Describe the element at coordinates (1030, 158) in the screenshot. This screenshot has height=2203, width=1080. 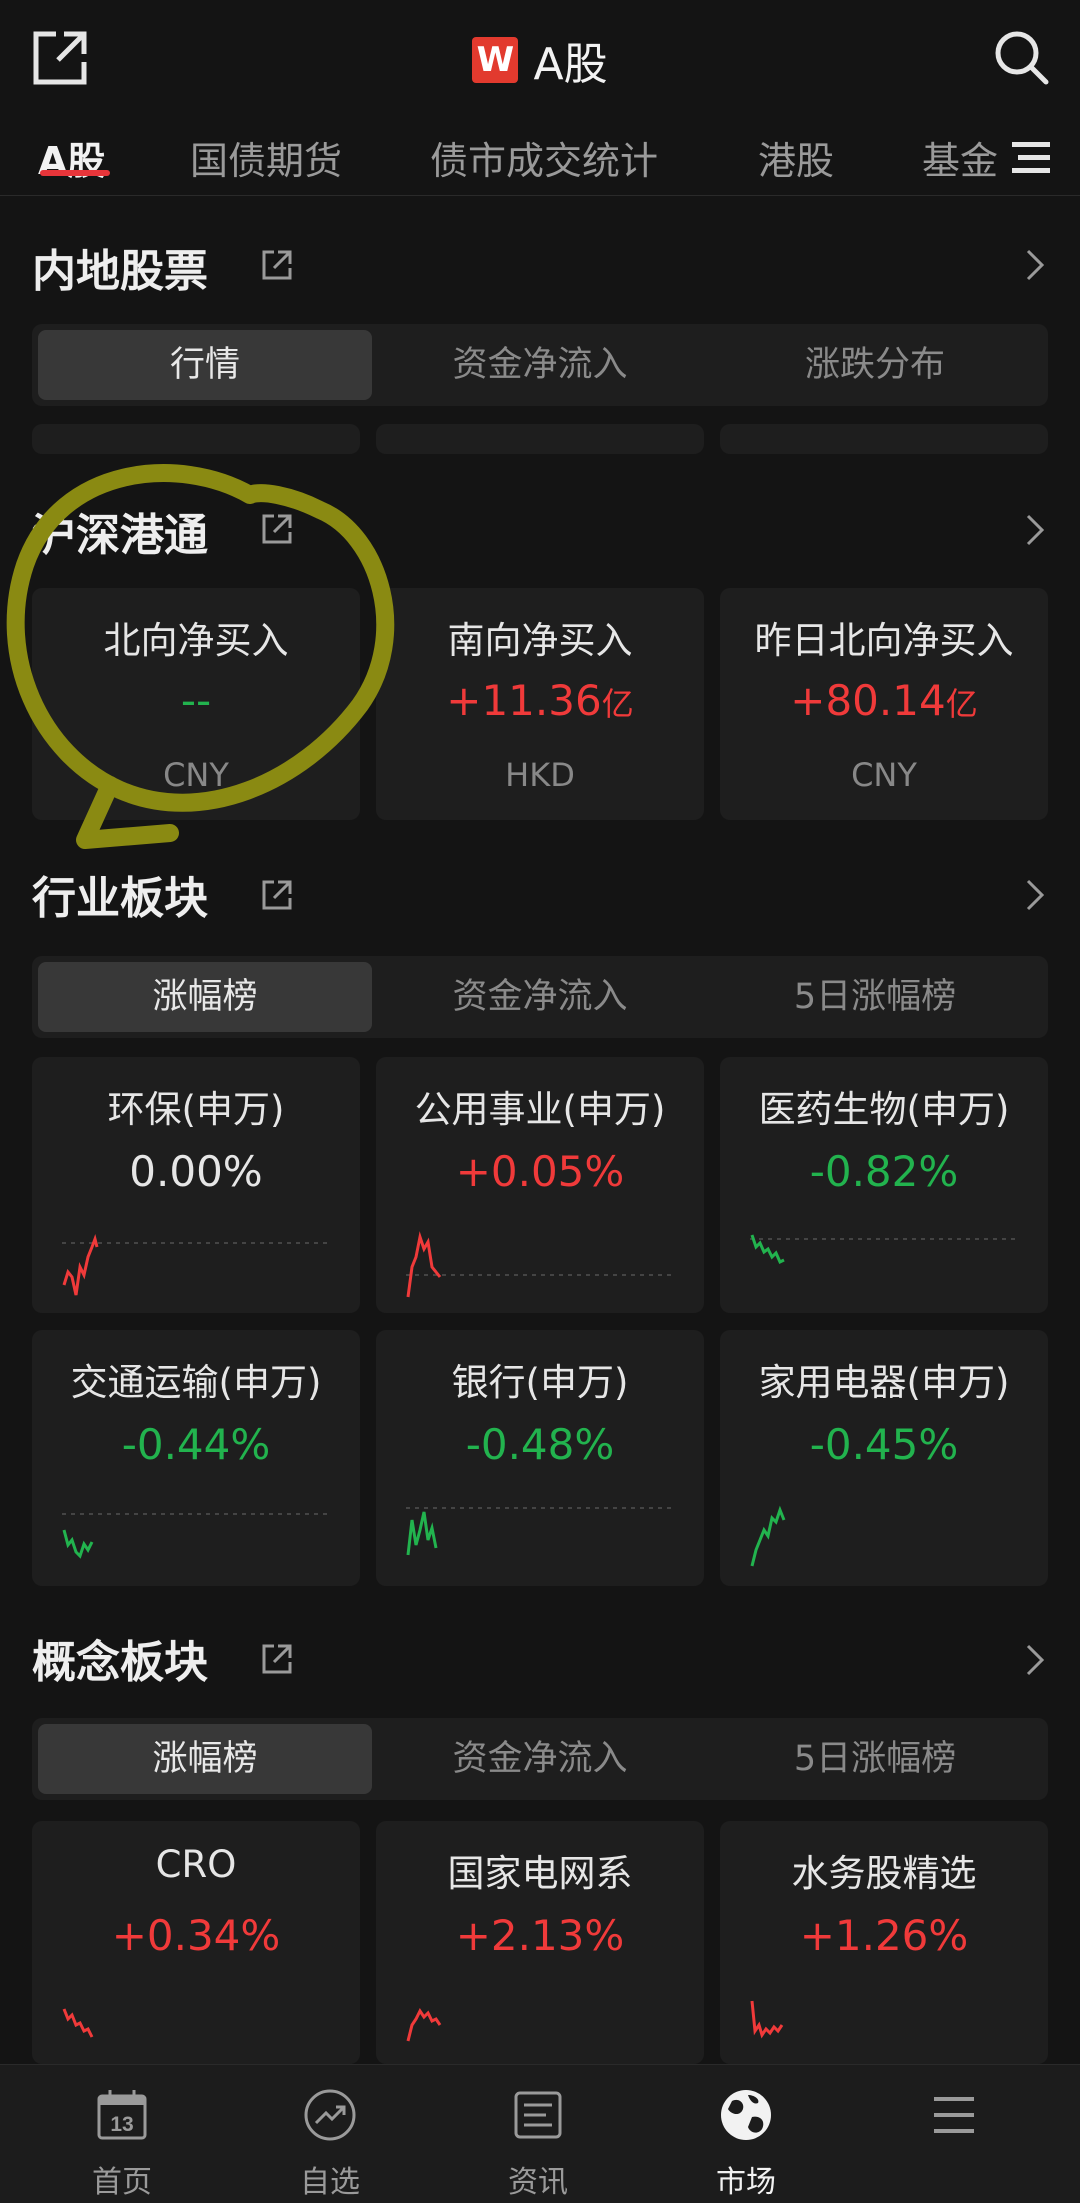
I see `tabs-menu-icon` at that location.